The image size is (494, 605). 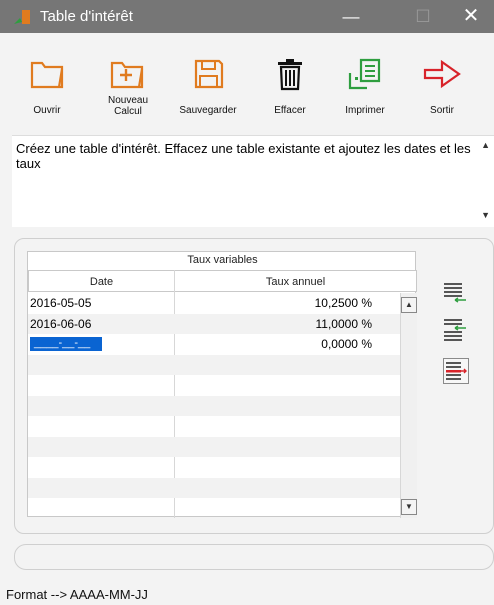 What do you see at coordinates (423, 16) in the screenshot?
I see `maximize-button: ☐` at bounding box center [423, 16].